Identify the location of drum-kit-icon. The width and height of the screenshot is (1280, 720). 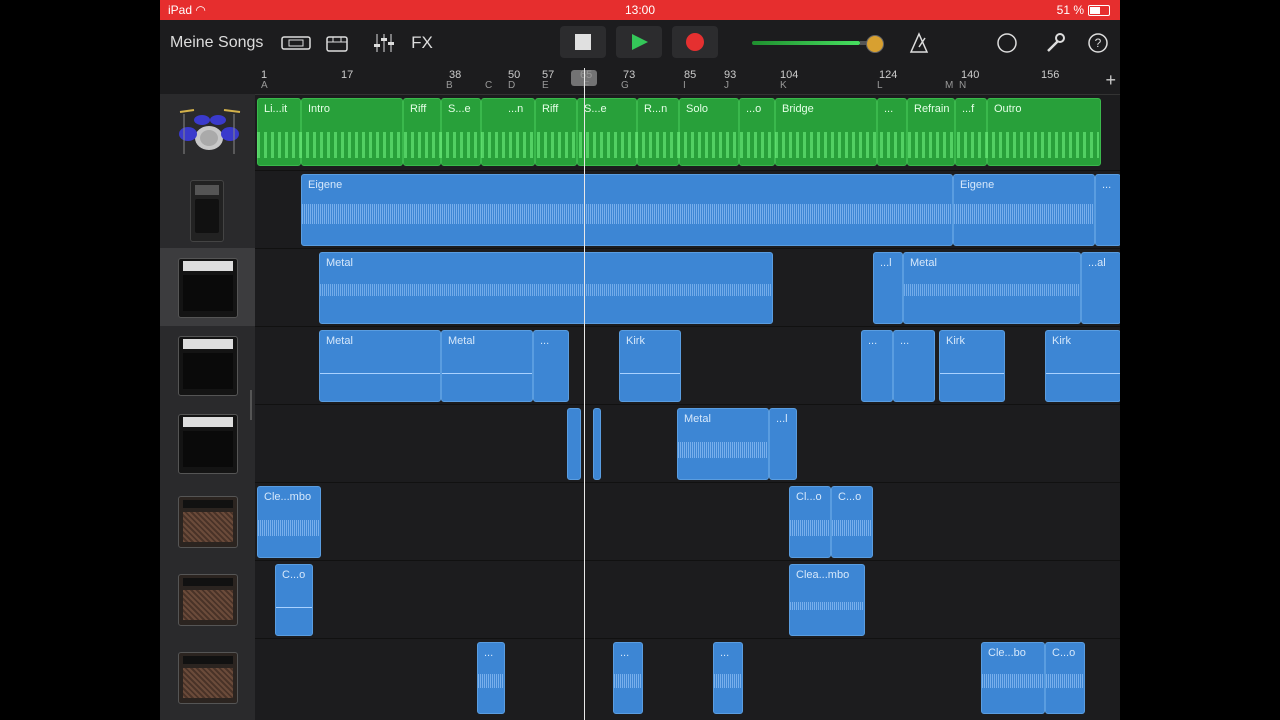
(210, 131).